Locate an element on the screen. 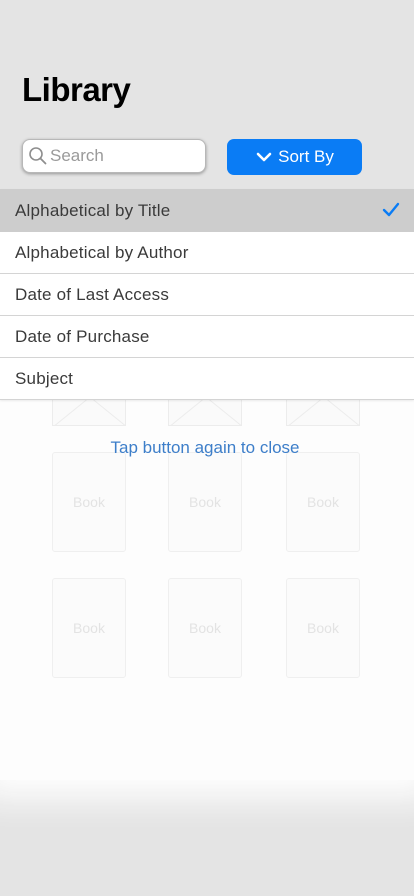  sort-option-title: Alphabetical by Title is located at coordinates (207, 210).